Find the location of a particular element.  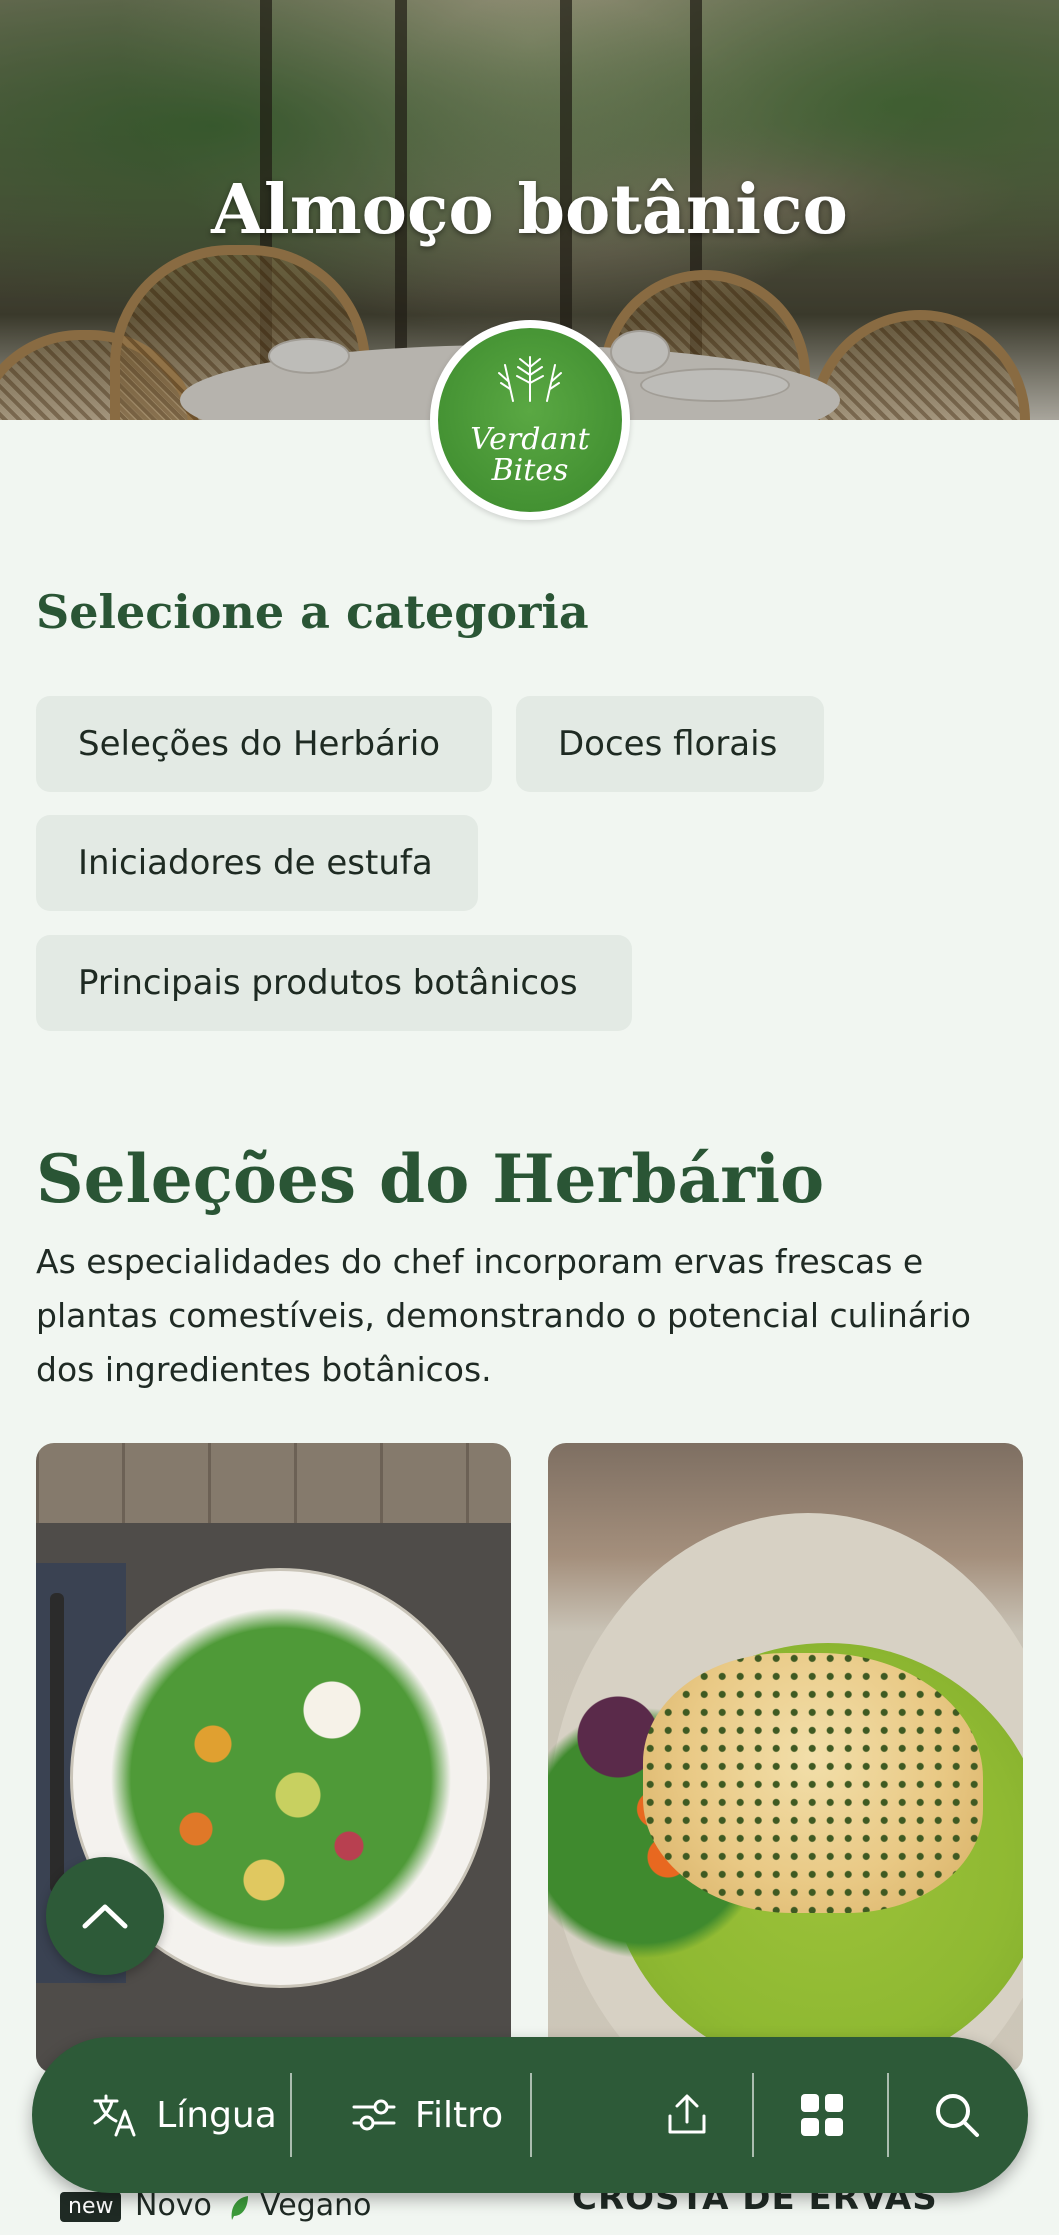

tag-vegano: Vegano is located at coordinates (316, 2205).